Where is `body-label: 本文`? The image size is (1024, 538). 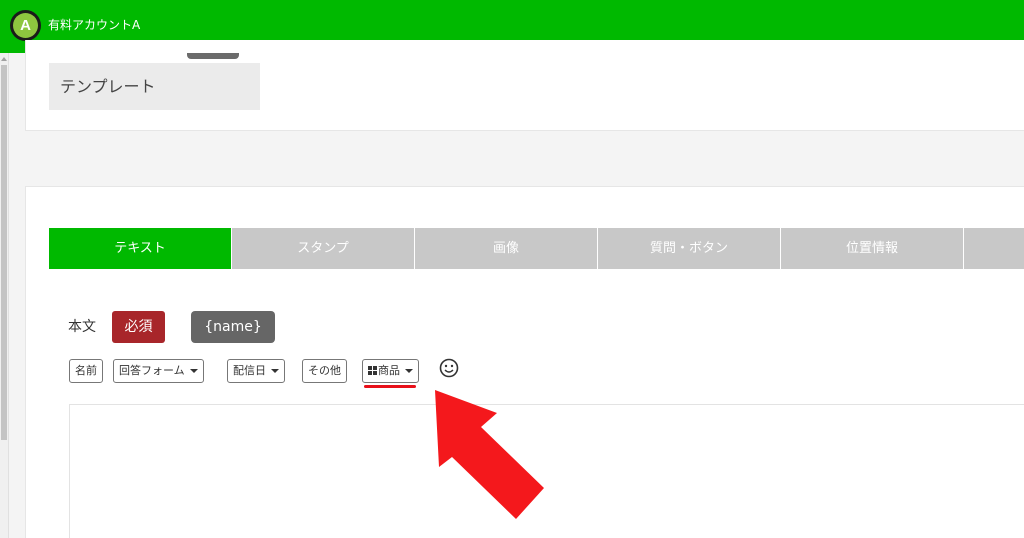 body-label: 本文 is located at coordinates (82, 327).